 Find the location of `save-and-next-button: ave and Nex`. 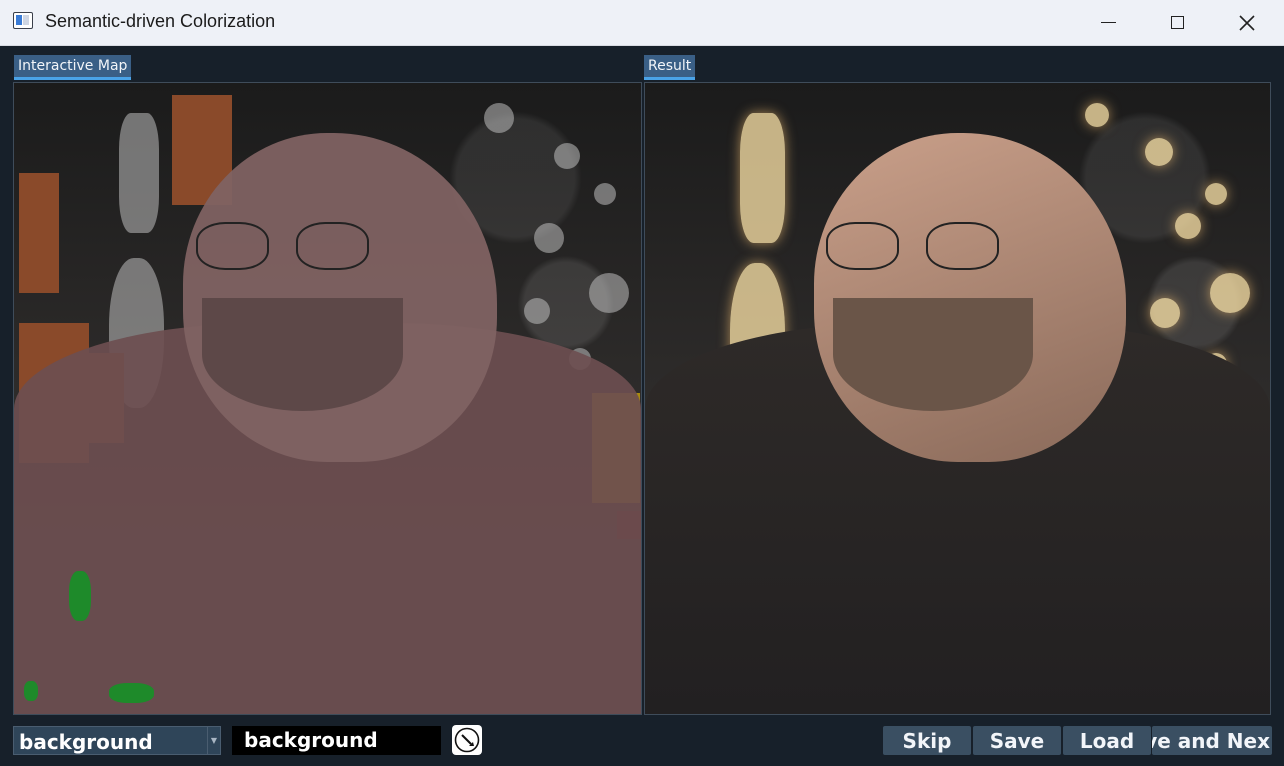

save-and-next-button: ave and Nex is located at coordinates (1212, 740).